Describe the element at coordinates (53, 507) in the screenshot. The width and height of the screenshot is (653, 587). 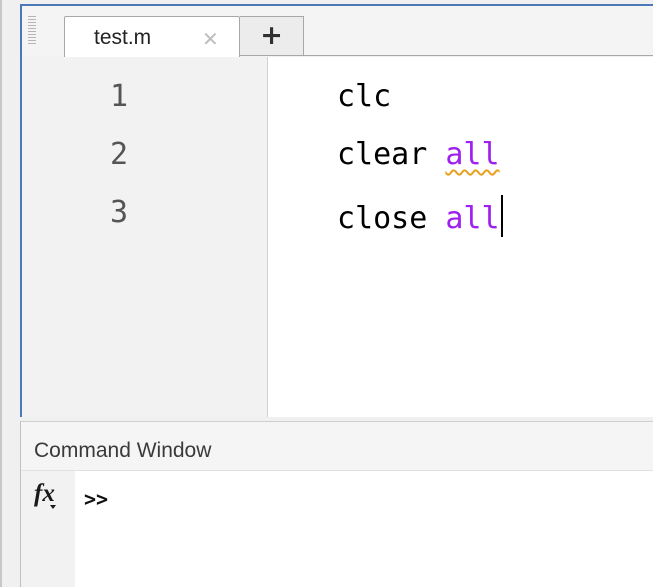
I see `fx-dropdown-arrow-icon` at that location.